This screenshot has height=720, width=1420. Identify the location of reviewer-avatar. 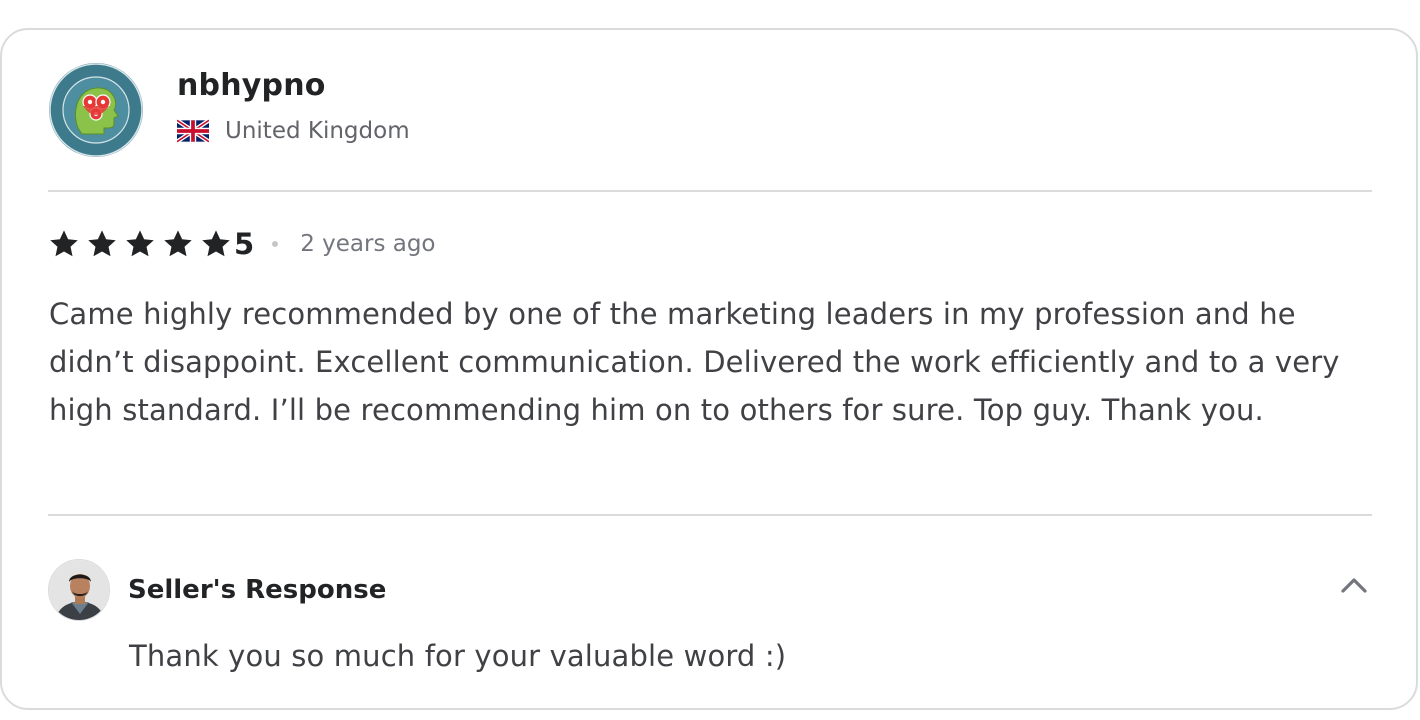
(96, 110).